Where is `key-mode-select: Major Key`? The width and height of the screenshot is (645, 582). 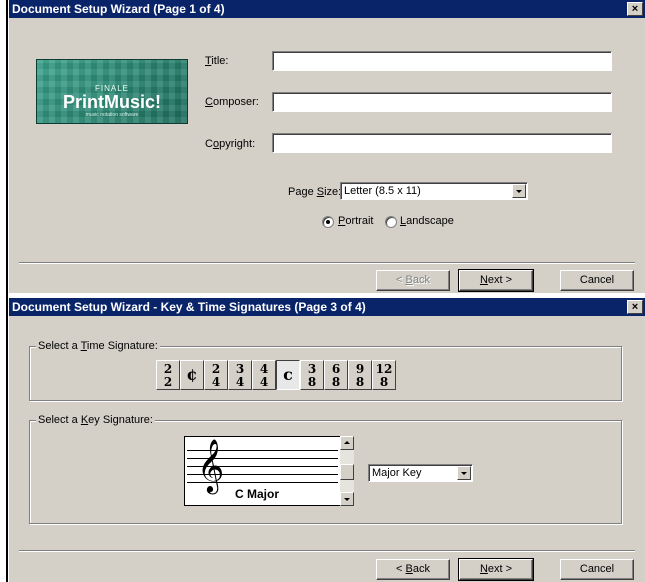 key-mode-select: Major Key is located at coordinates (420, 473).